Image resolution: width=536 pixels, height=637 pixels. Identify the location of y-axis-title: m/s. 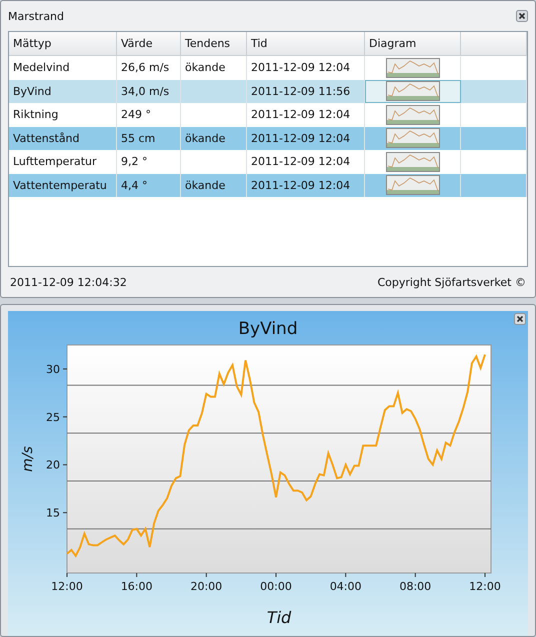
(28, 459).